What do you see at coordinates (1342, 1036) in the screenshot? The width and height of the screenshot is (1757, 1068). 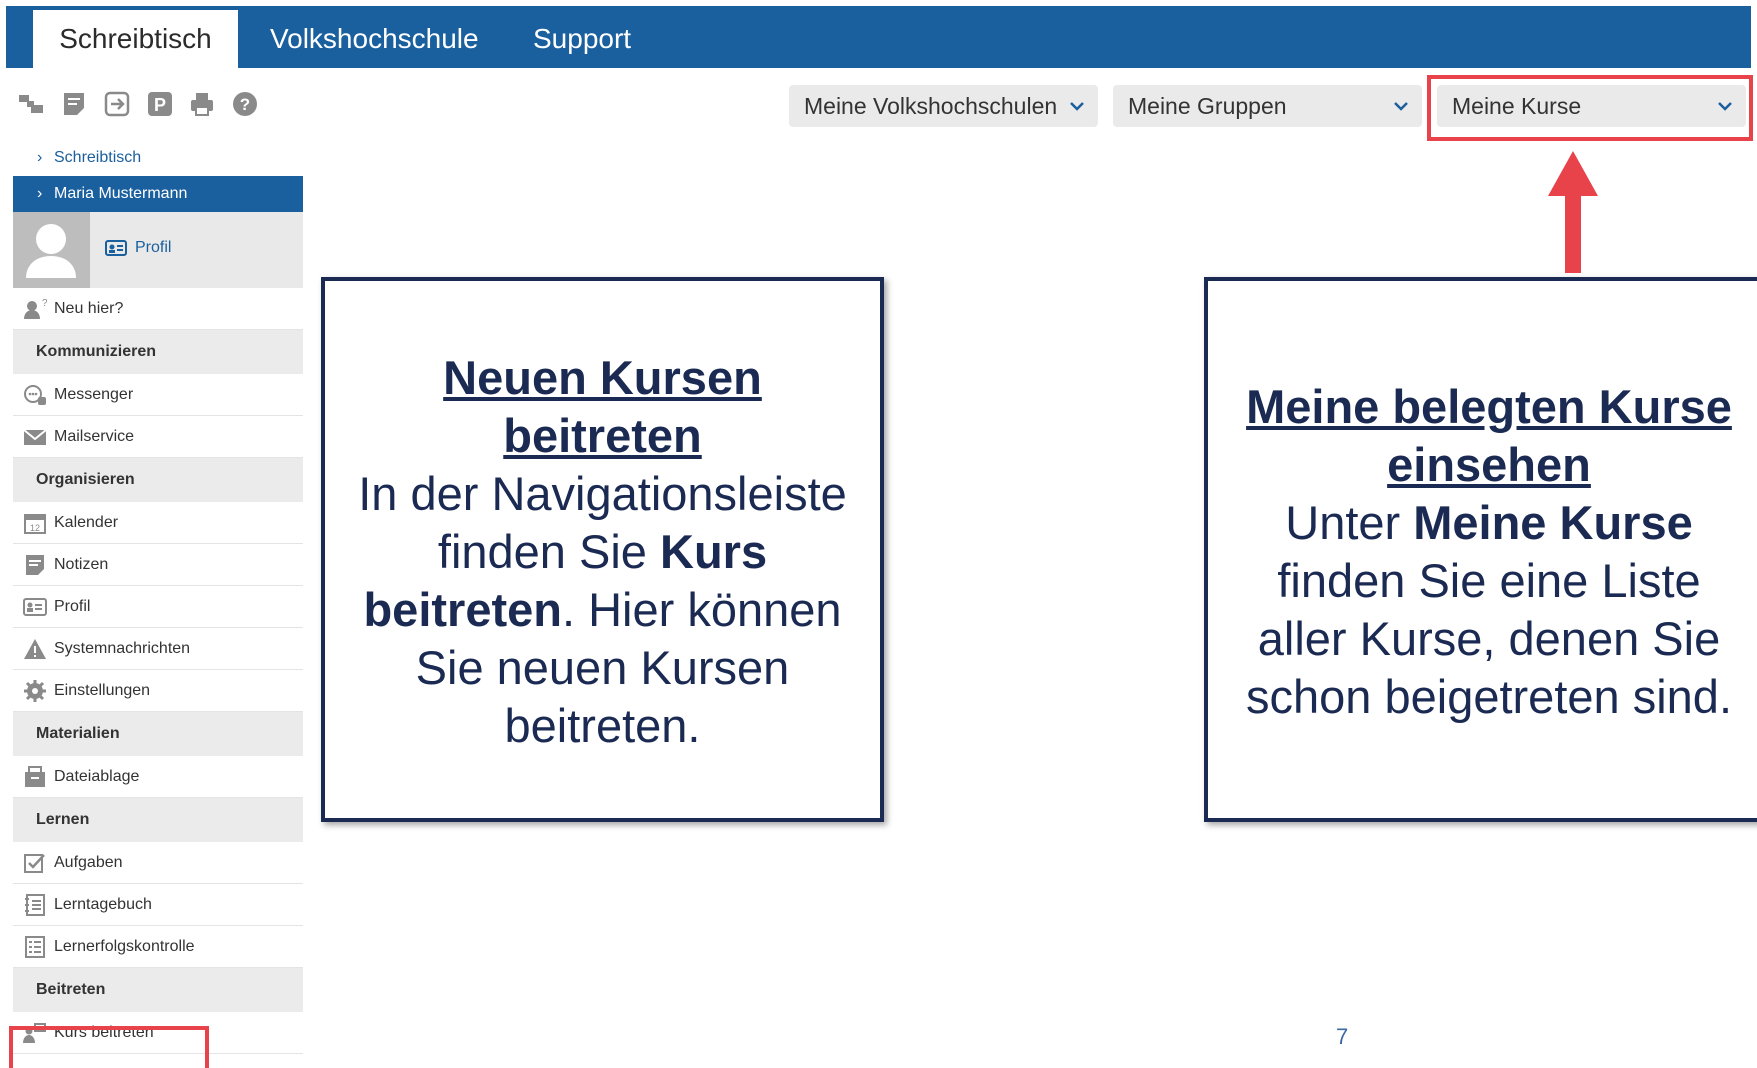 I see `page-number: 7` at bounding box center [1342, 1036].